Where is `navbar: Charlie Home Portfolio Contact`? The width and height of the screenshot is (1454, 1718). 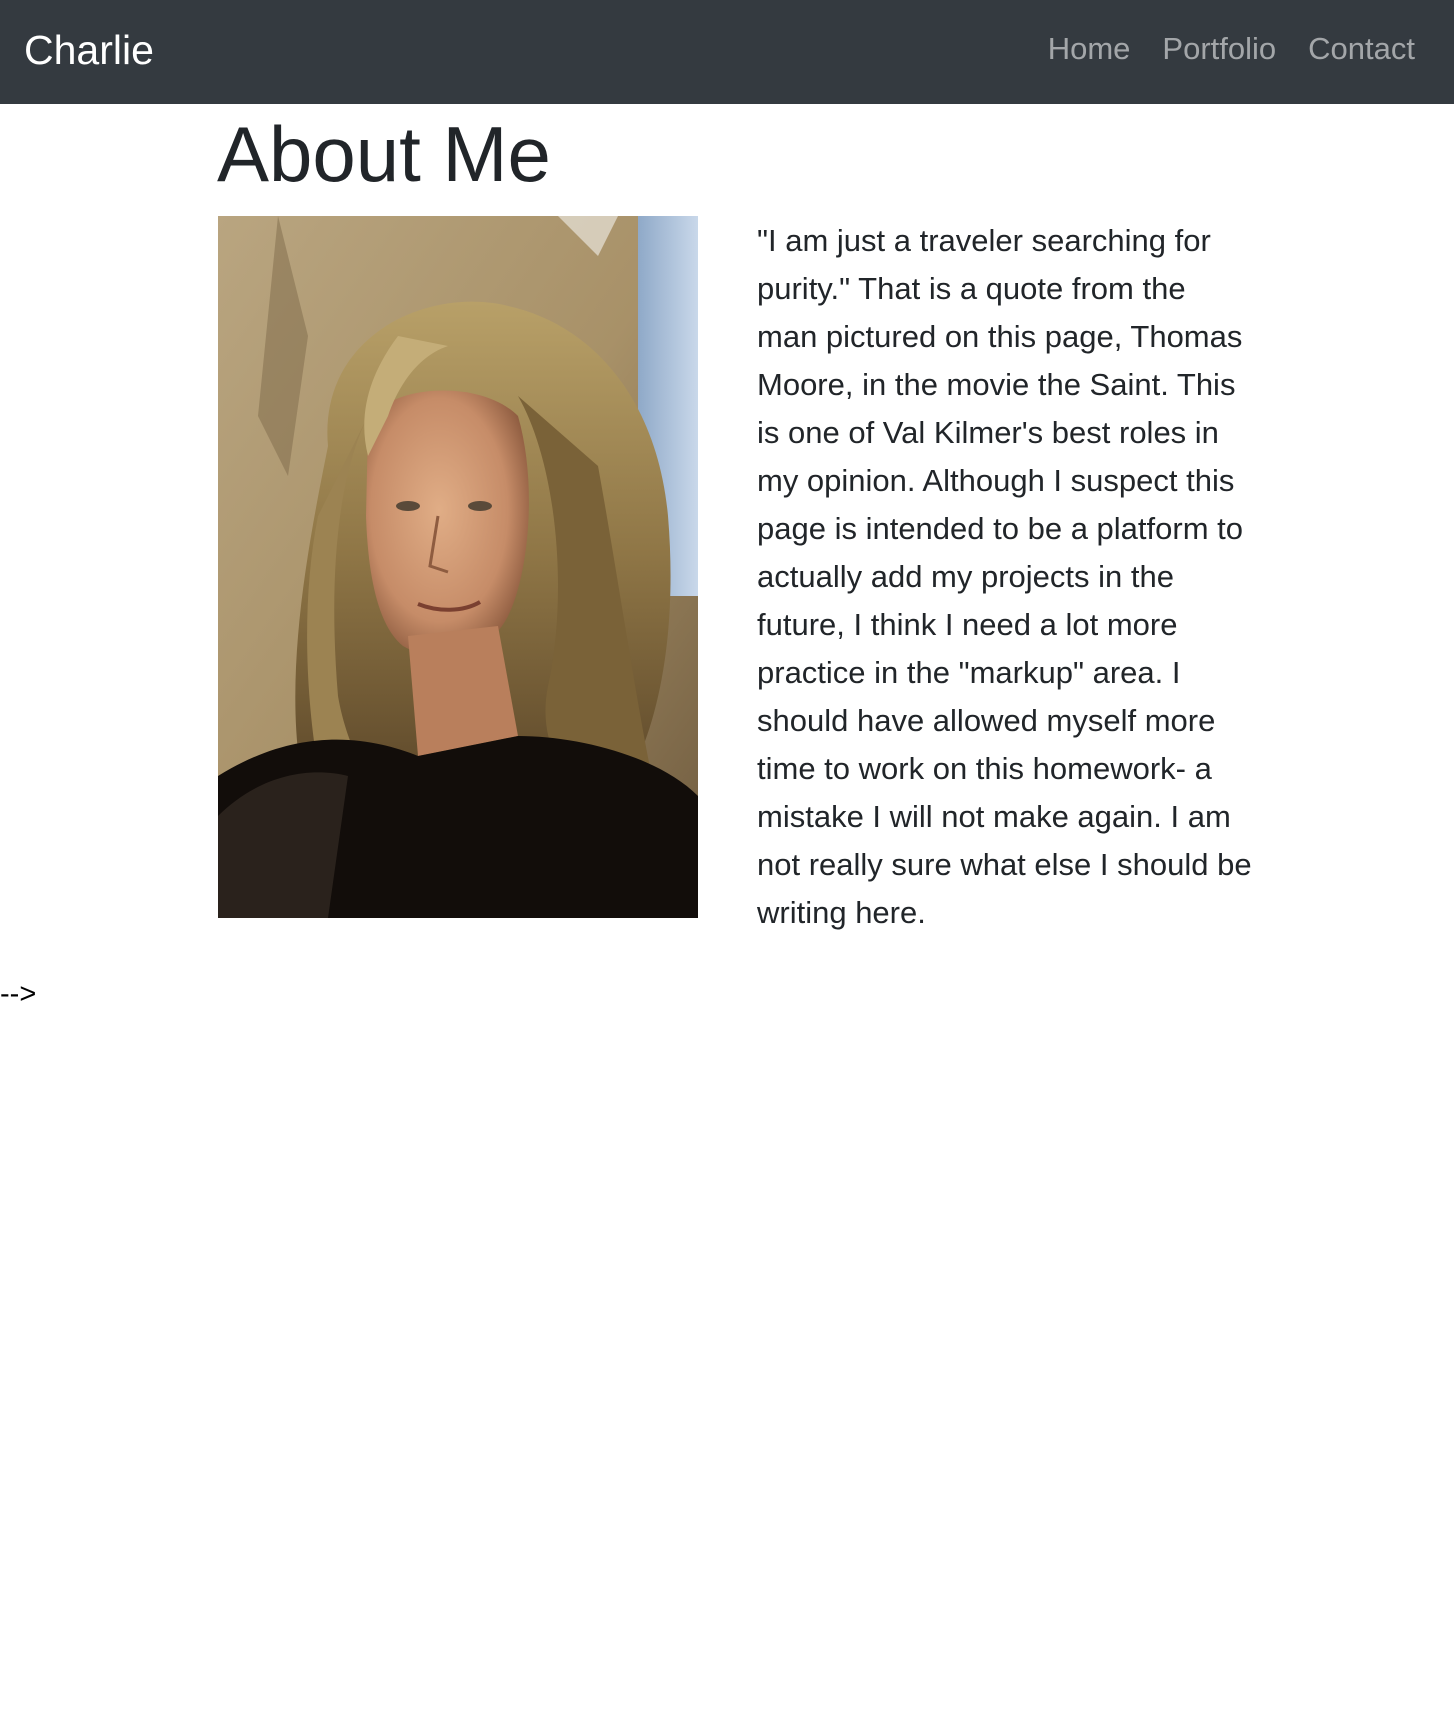 navbar: Charlie Home Portfolio Contact is located at coordinates (727, 52).